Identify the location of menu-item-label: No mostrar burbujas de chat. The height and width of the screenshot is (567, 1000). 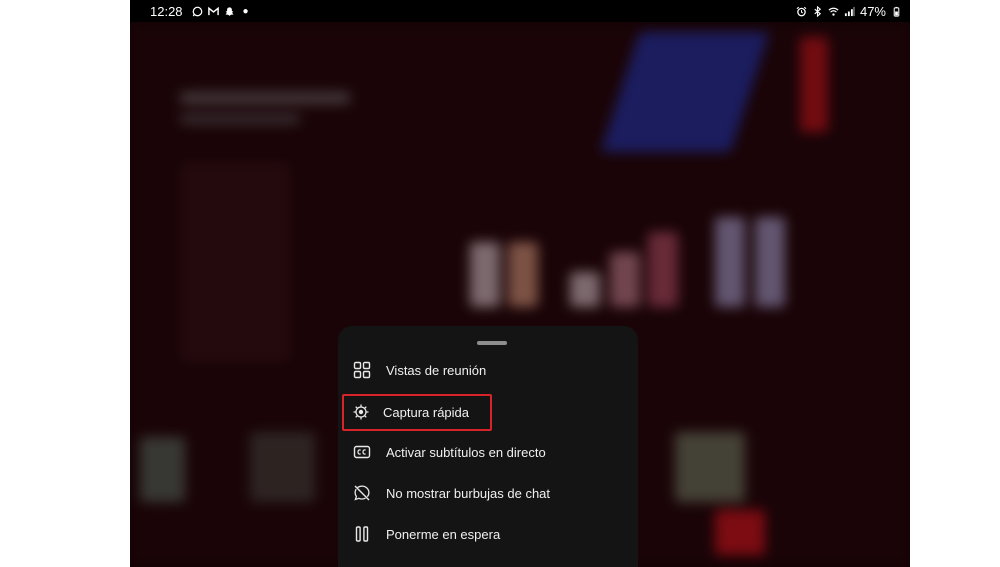
(468, 493).